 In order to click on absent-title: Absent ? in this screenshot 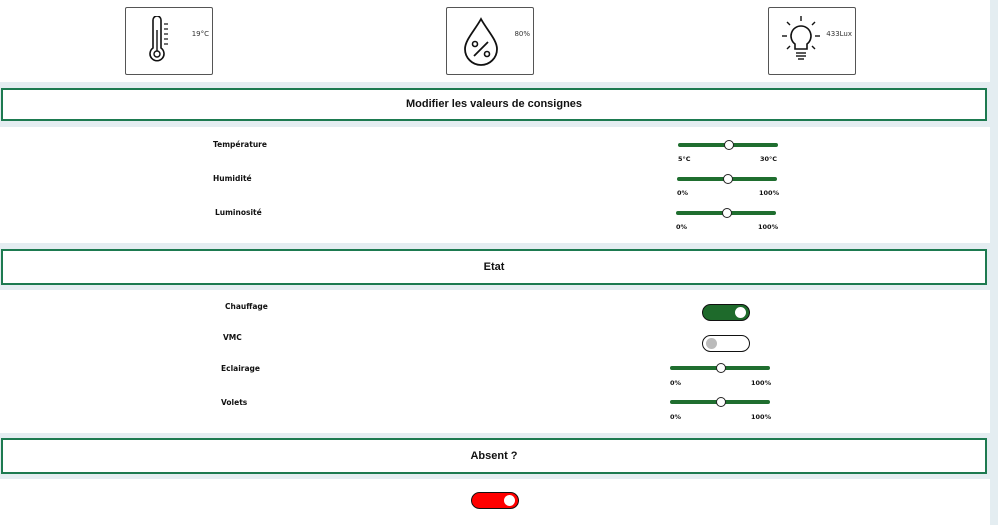, I will do `click(494, 456)`.